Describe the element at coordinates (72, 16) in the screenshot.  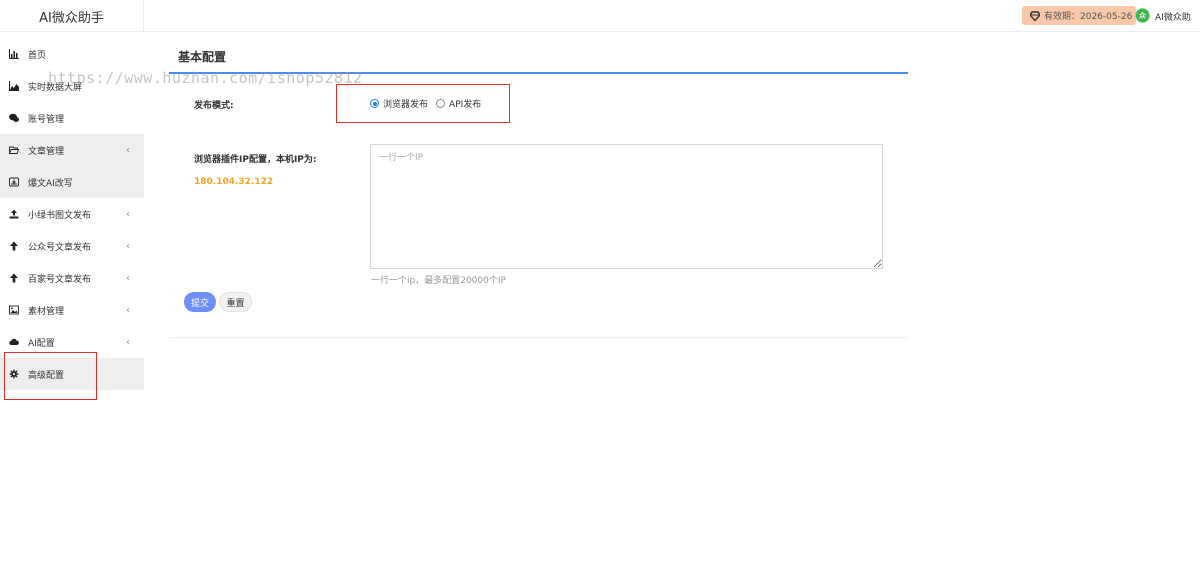
I see `app-logo: AI微众助手` at that location.